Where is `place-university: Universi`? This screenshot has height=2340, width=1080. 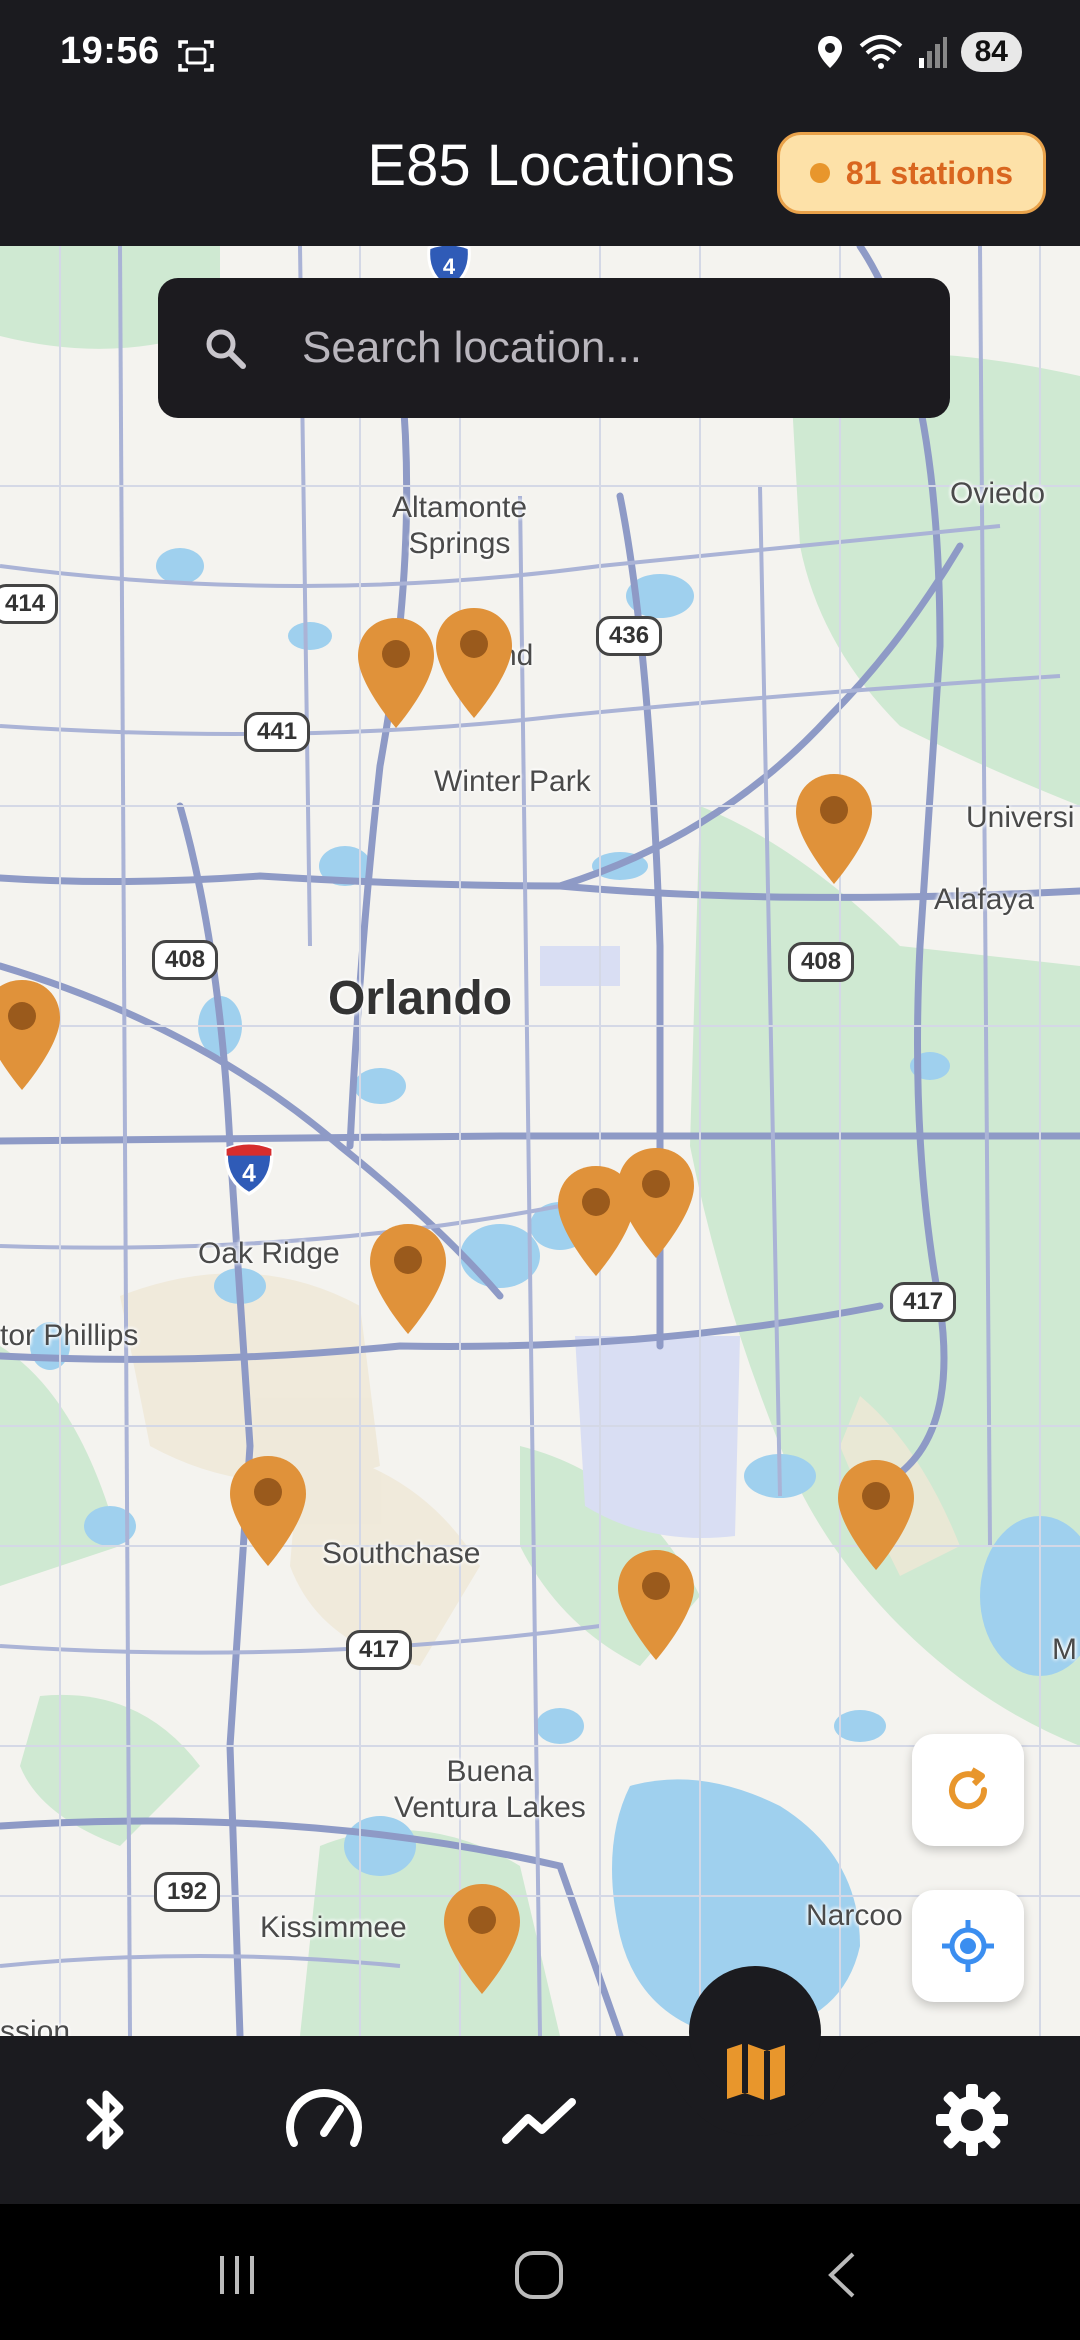
place-university: Universi is located at coordinates (1020, 817).